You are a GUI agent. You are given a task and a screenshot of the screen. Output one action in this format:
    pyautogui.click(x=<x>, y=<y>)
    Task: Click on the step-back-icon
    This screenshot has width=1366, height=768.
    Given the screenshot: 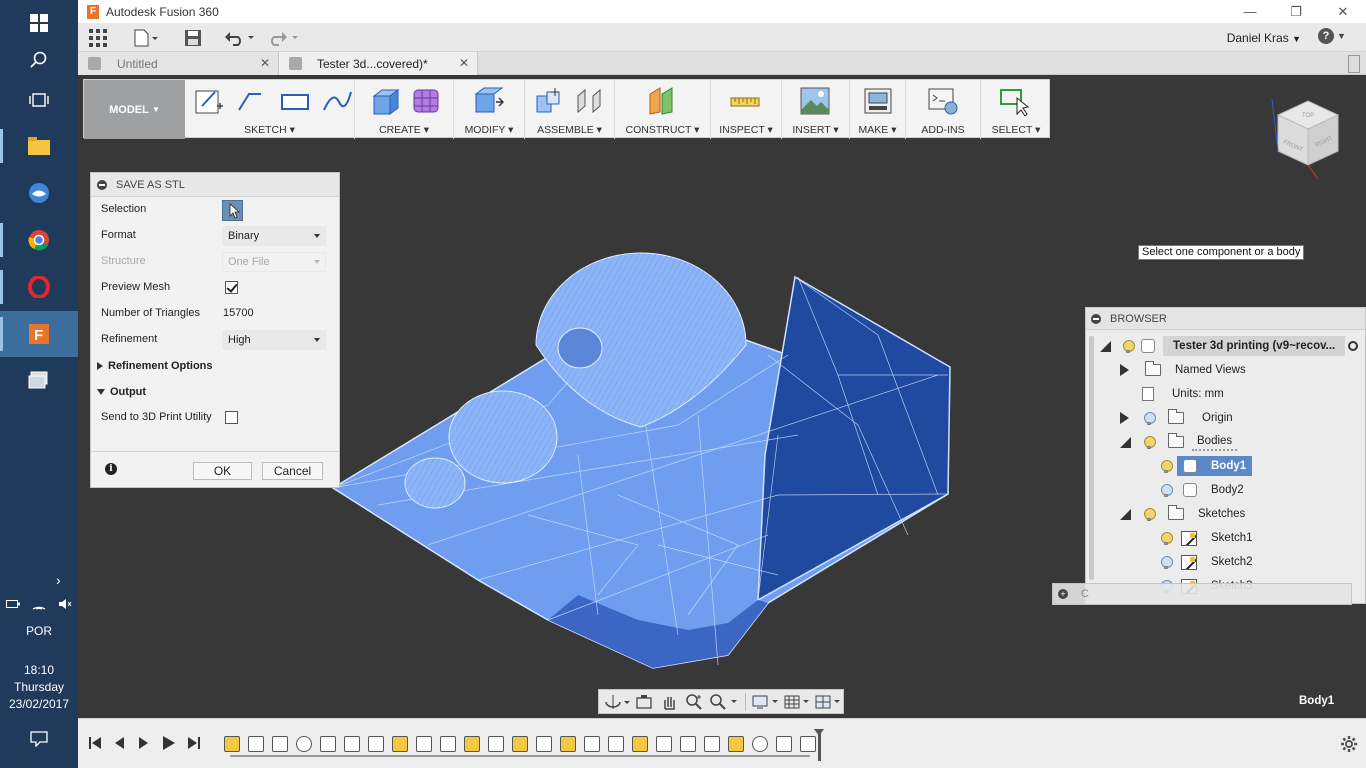 What is the action you would take?
    pyautogui.click(x=119, y=743)
    